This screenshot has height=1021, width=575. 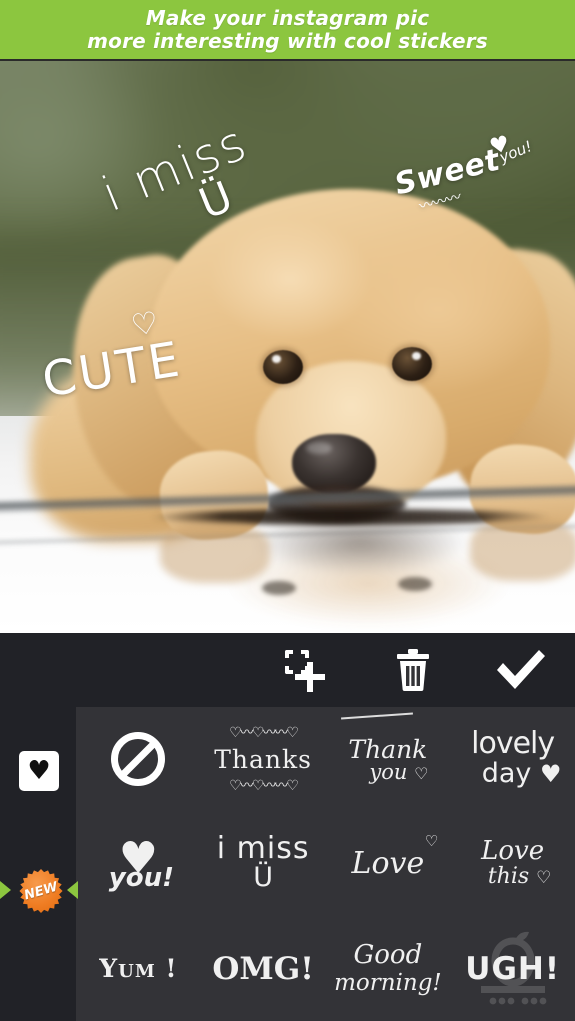 I want to click on sticker-item-yum: YUM !, so click(x=138, y=968).